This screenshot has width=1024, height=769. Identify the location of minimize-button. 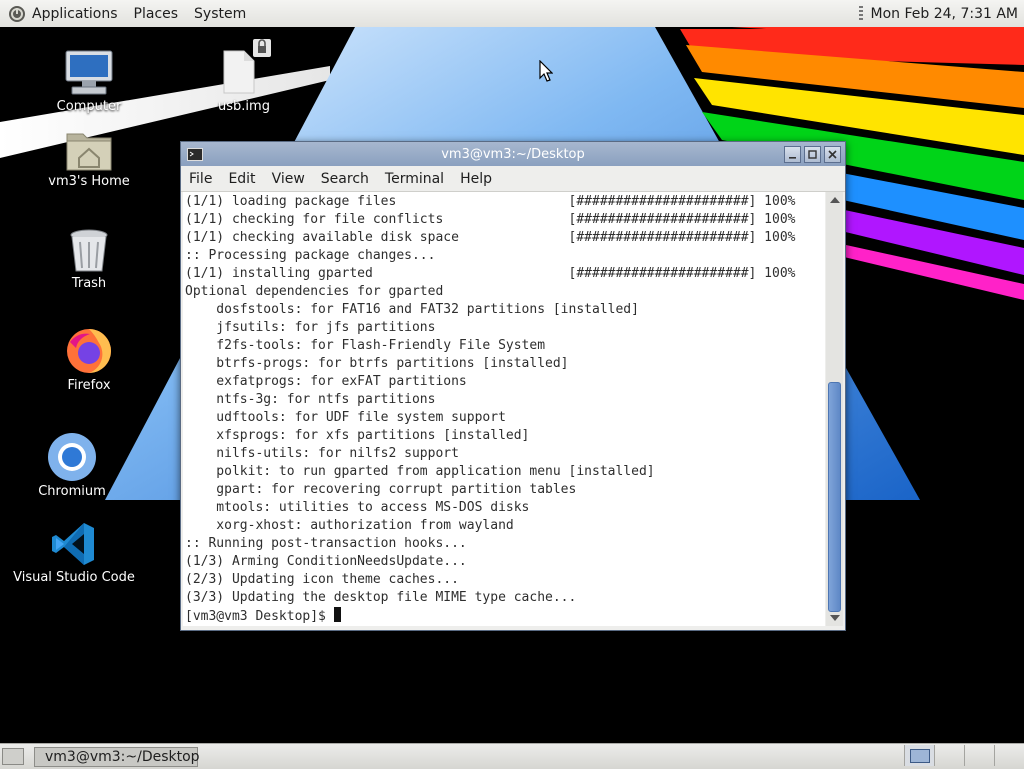
(792, 154).